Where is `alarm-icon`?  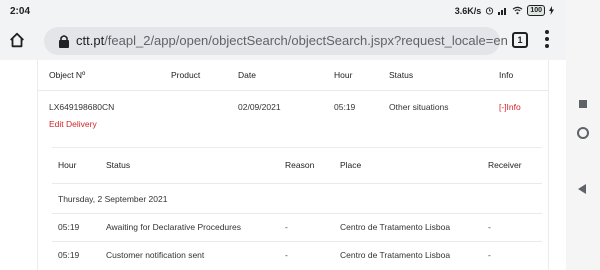 alarm-icon is located at coordinates (490, 11).